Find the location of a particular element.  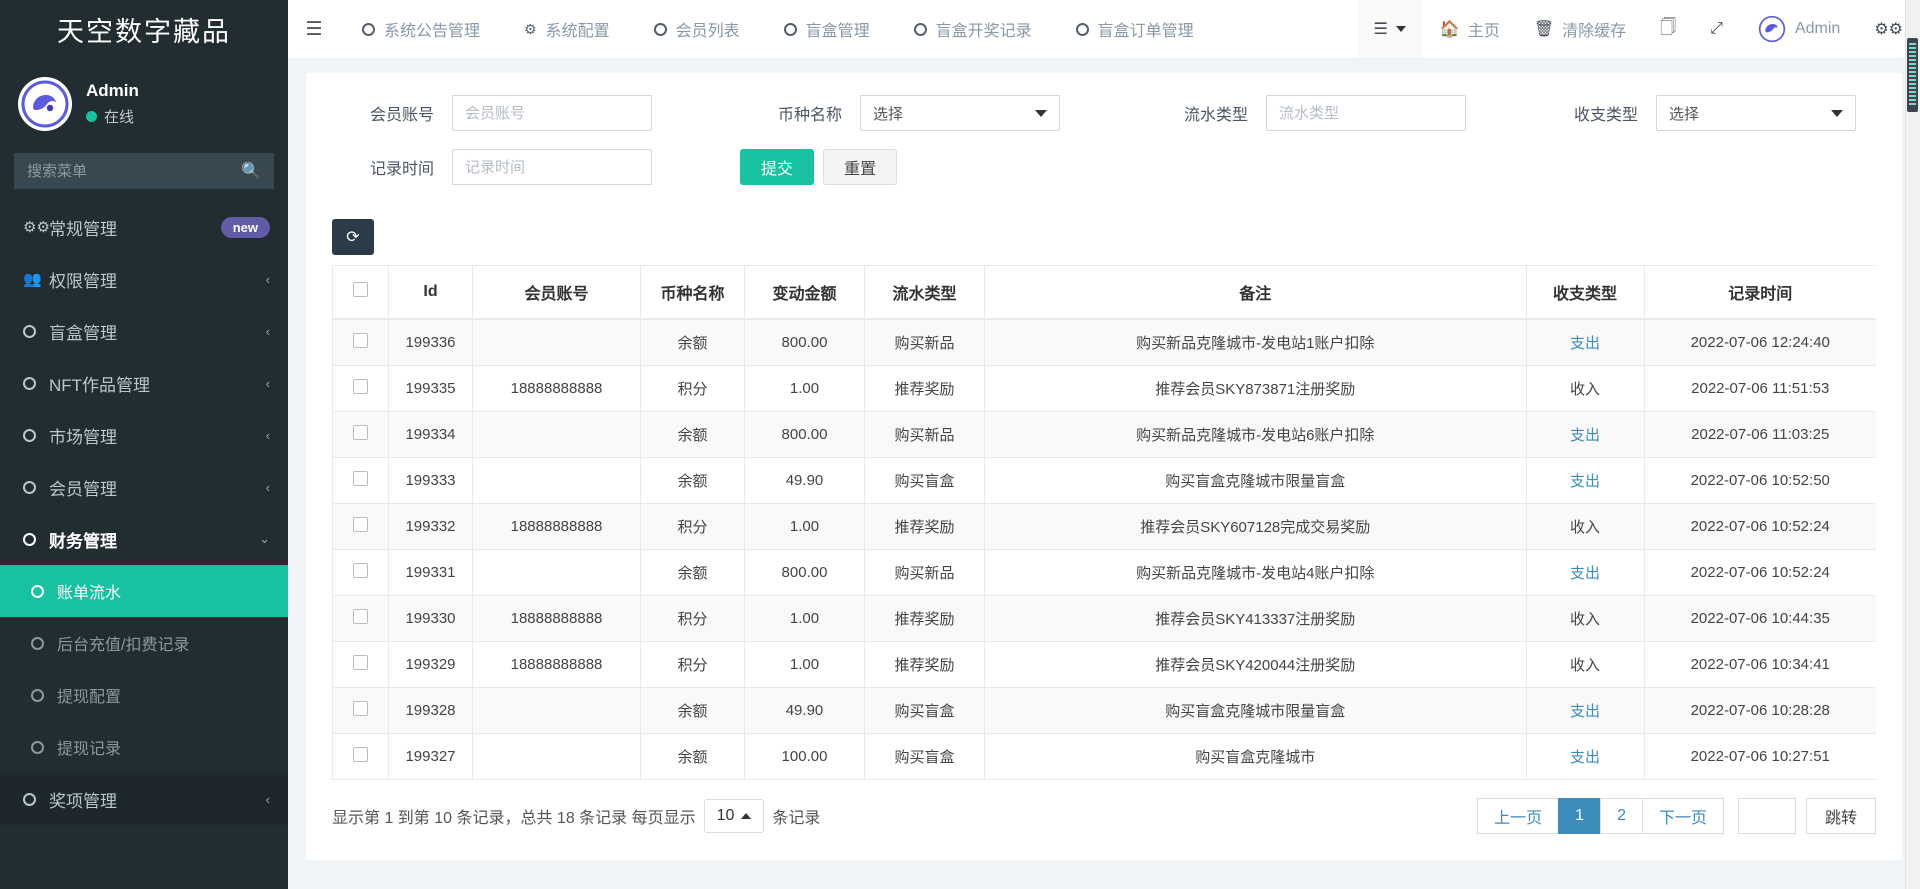

prev-page-button: 上一页 is located at coordinates (1518, 816).